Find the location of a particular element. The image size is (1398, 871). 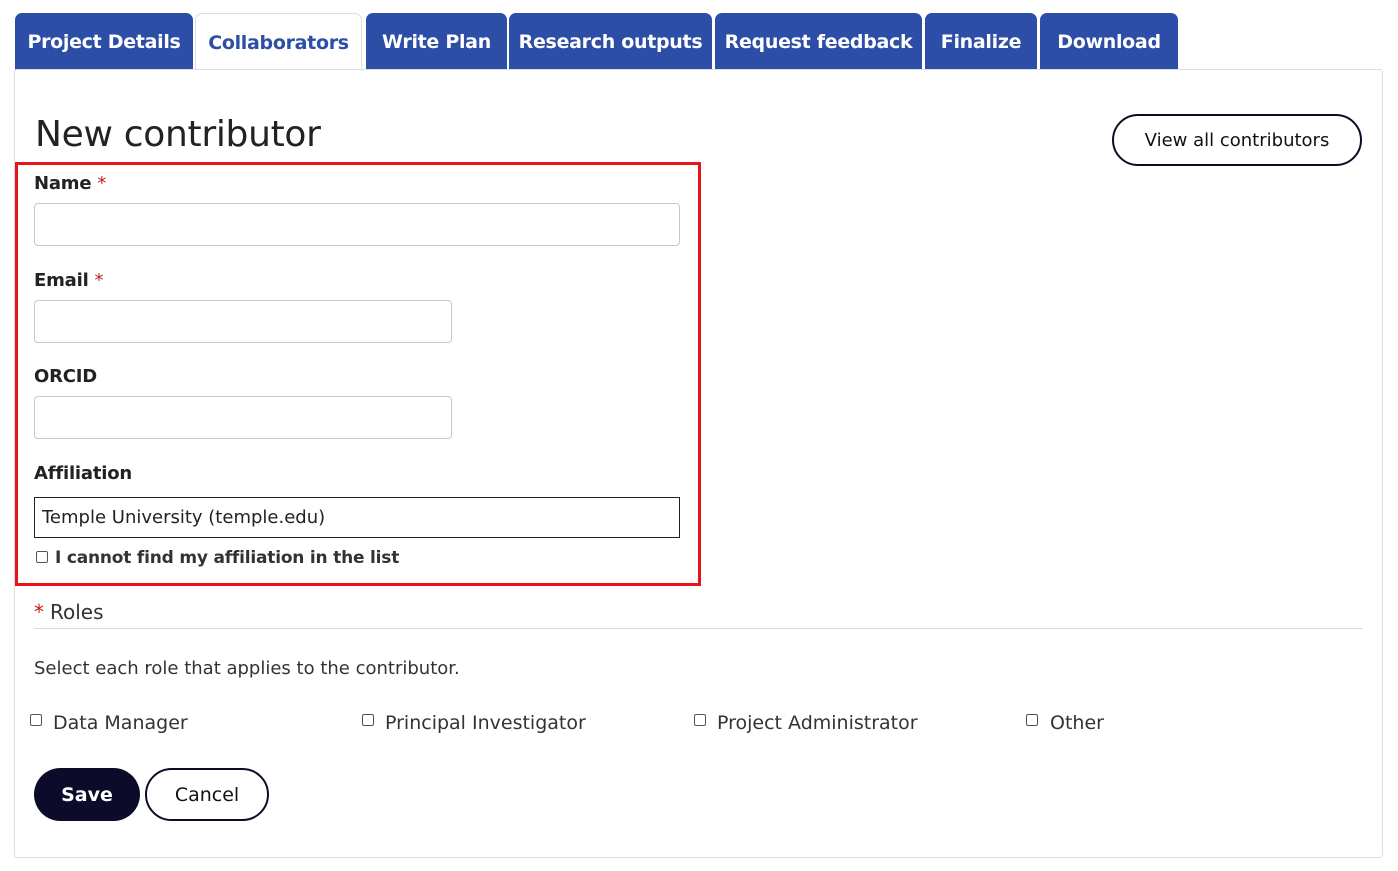

tab-label: Research outputs is located at coordinates (610, 41).